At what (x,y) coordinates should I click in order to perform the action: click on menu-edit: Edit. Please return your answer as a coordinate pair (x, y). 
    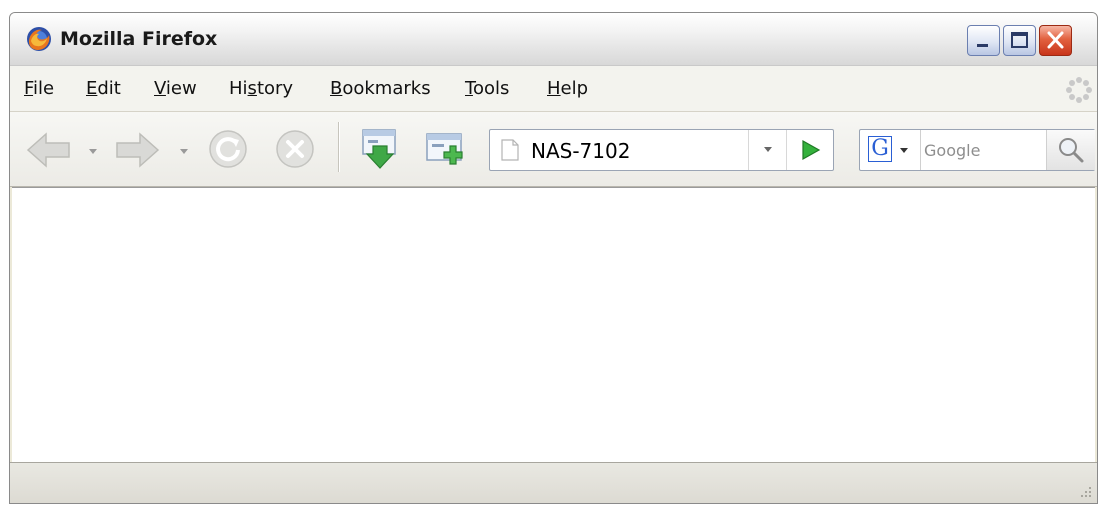
    Looking at the image, I should click on (103, 88).